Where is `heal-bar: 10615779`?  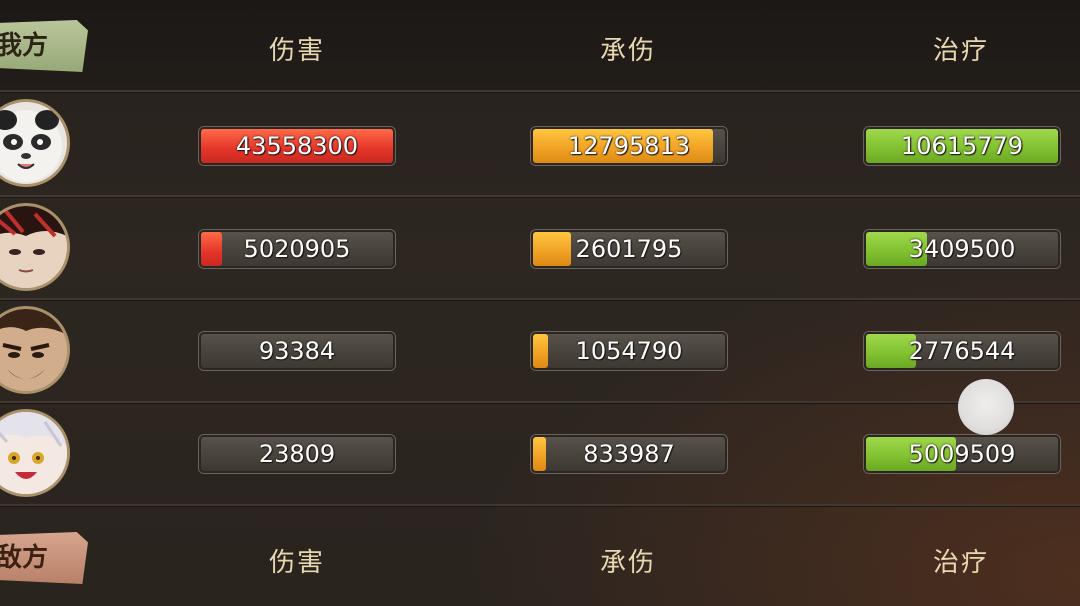 heal-bar: 10615779 is located at coordinates (962, 146).